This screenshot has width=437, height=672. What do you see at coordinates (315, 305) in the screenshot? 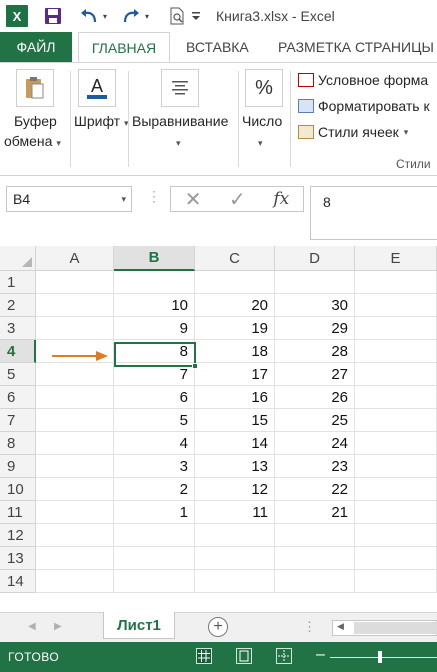
I see `cell-d2: 30` at bounding box center [315, 305].